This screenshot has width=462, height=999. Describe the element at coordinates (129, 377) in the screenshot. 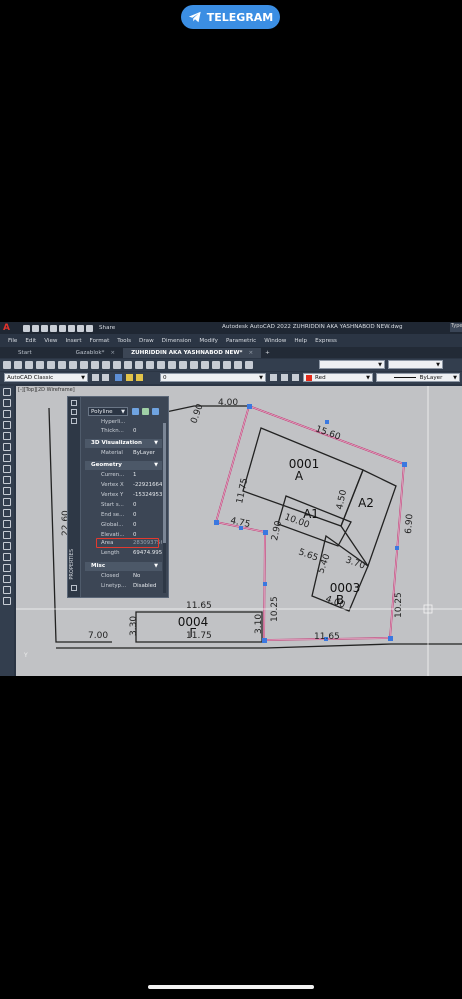

I see `lightbulb-icon` at that location.